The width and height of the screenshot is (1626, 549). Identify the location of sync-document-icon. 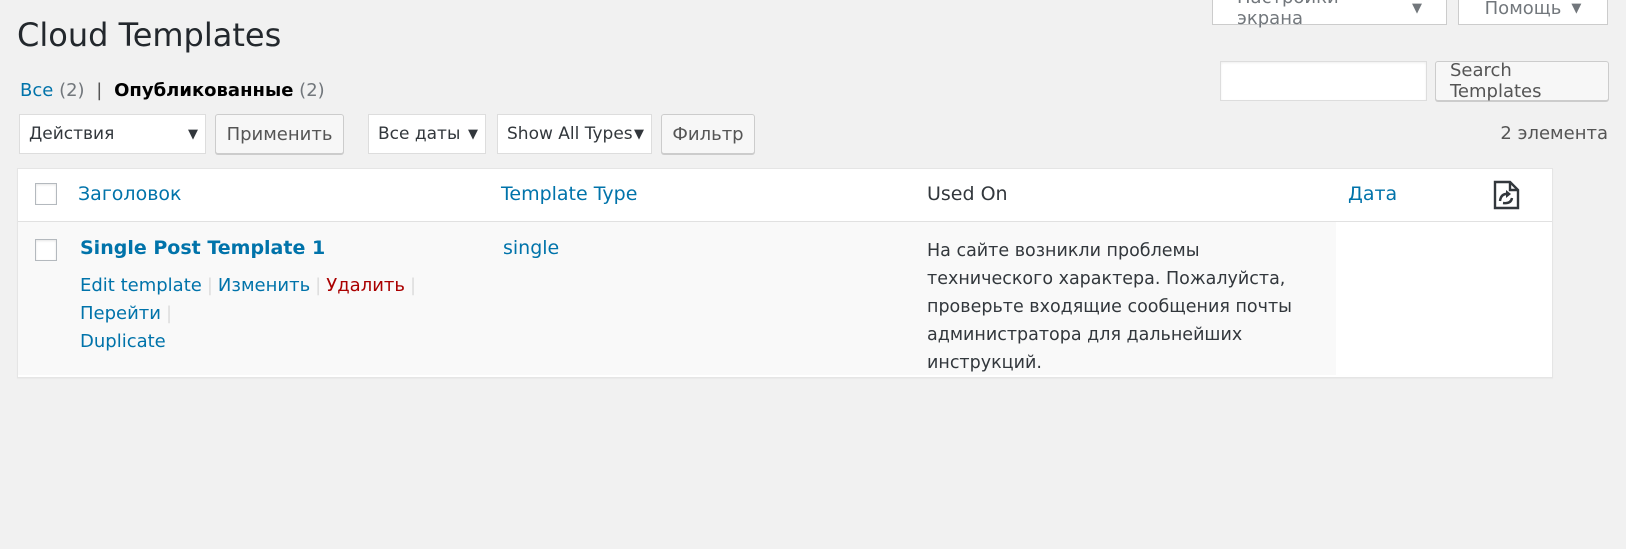
(1506, 197).